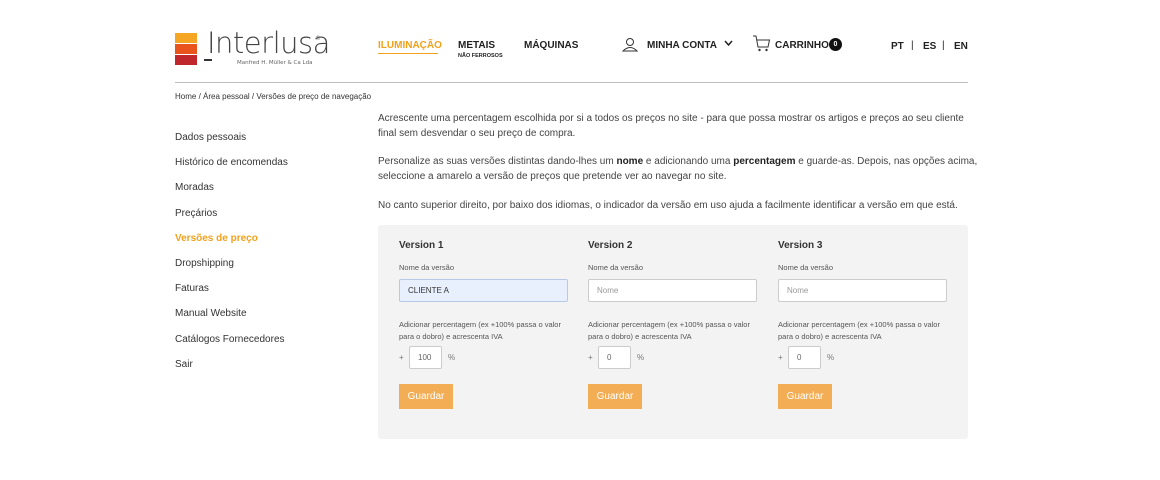 This screenshot has height=480, width=1160. Describe the element at coordinates (270, 220) in the screenshot. I see `sidebar-item-precarios: Preçários` at that location.